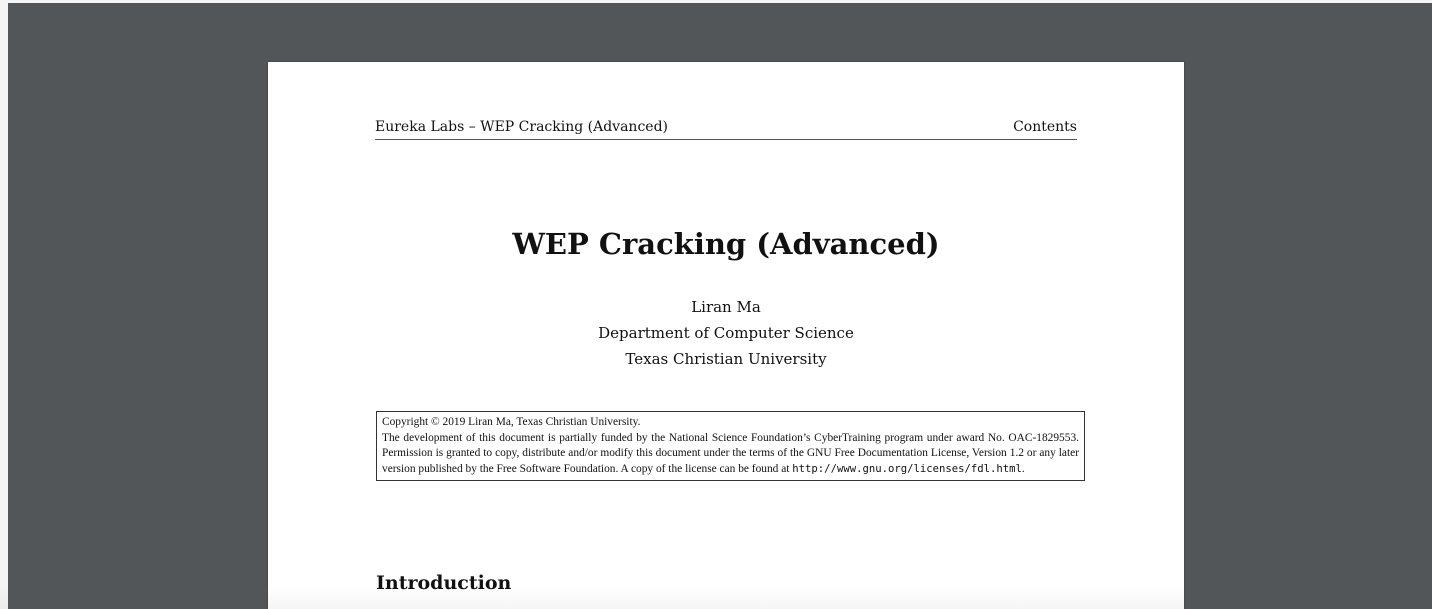 The image size is (1432, 609). What do you see at coordinates (1045, 127) in the screenshot?
I see `running-header-contents-link: Contents` at bounding box center [1045, 127].